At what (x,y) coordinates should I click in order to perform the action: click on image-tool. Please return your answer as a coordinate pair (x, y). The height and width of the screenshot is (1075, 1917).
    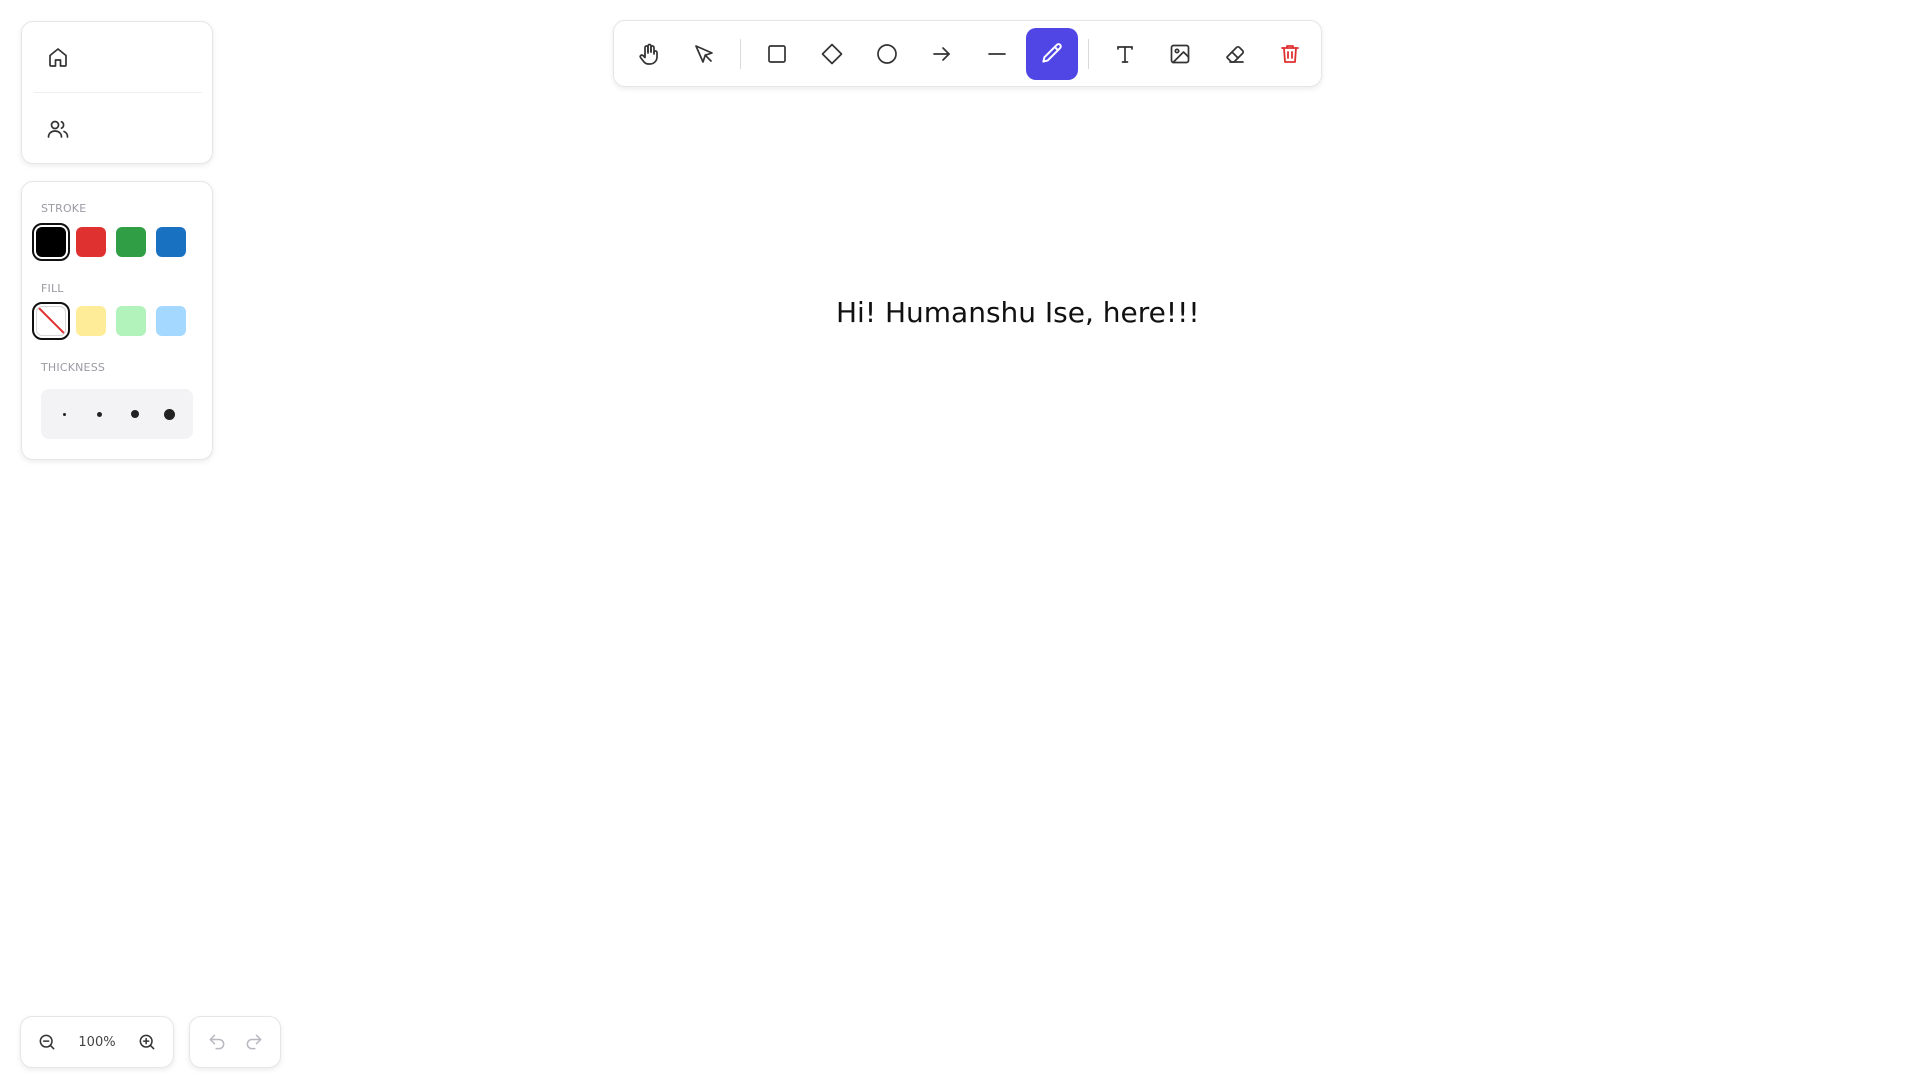
    Looking at the image, I should click on (1180, 54).